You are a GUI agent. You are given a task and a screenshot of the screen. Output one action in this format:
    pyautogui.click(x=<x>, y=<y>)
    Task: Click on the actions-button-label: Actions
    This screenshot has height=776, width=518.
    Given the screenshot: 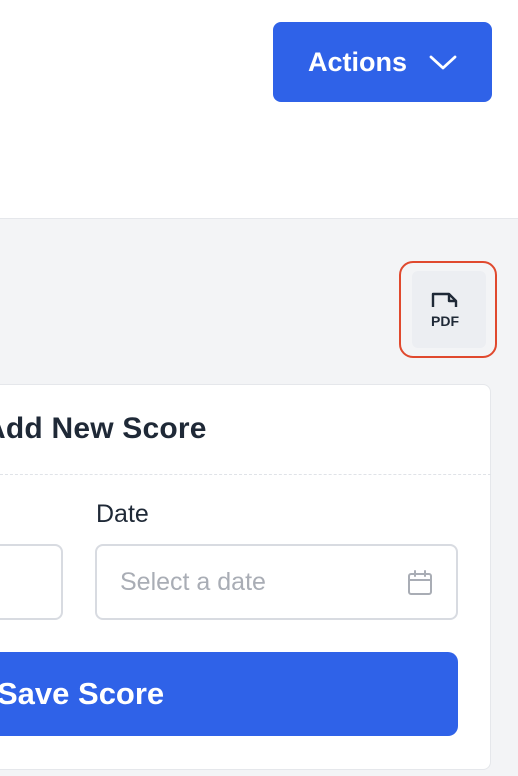 What is the action you would take?
    pyautogui.click(x=357, y=61)
    